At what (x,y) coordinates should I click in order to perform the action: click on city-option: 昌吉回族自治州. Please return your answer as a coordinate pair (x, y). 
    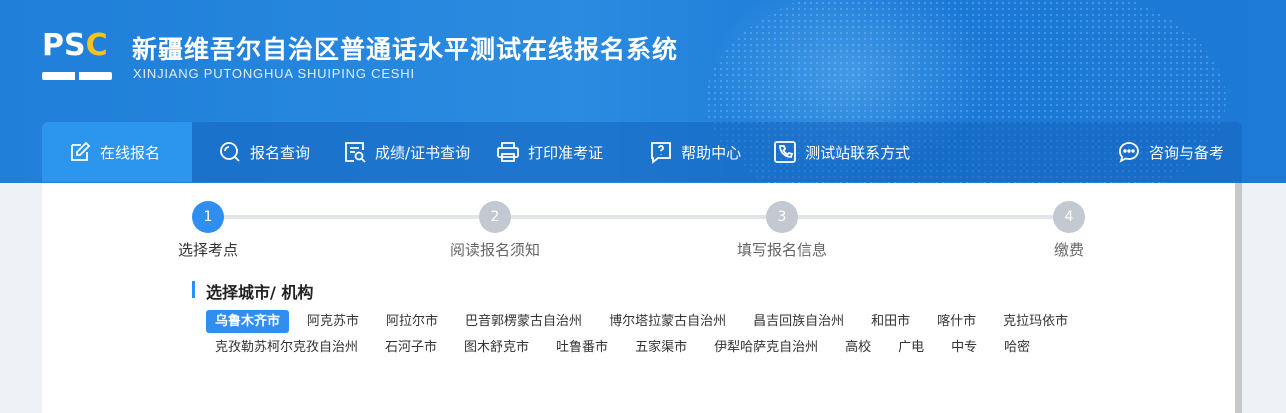
    Looking at the image, I should click on (798, 321).